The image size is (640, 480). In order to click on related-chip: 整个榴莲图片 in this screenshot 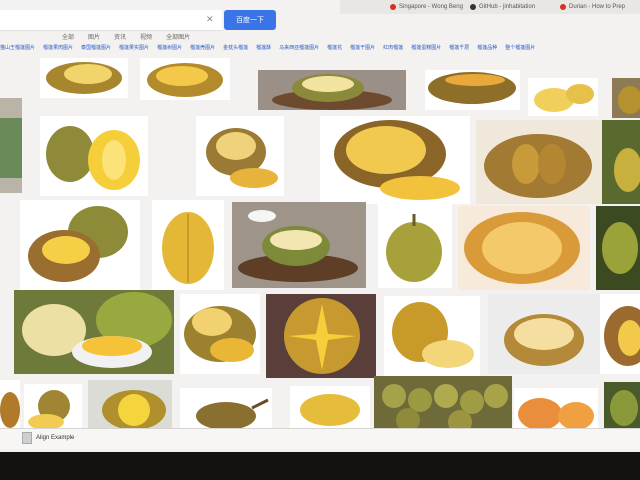, I will do `click(520, 49)`.